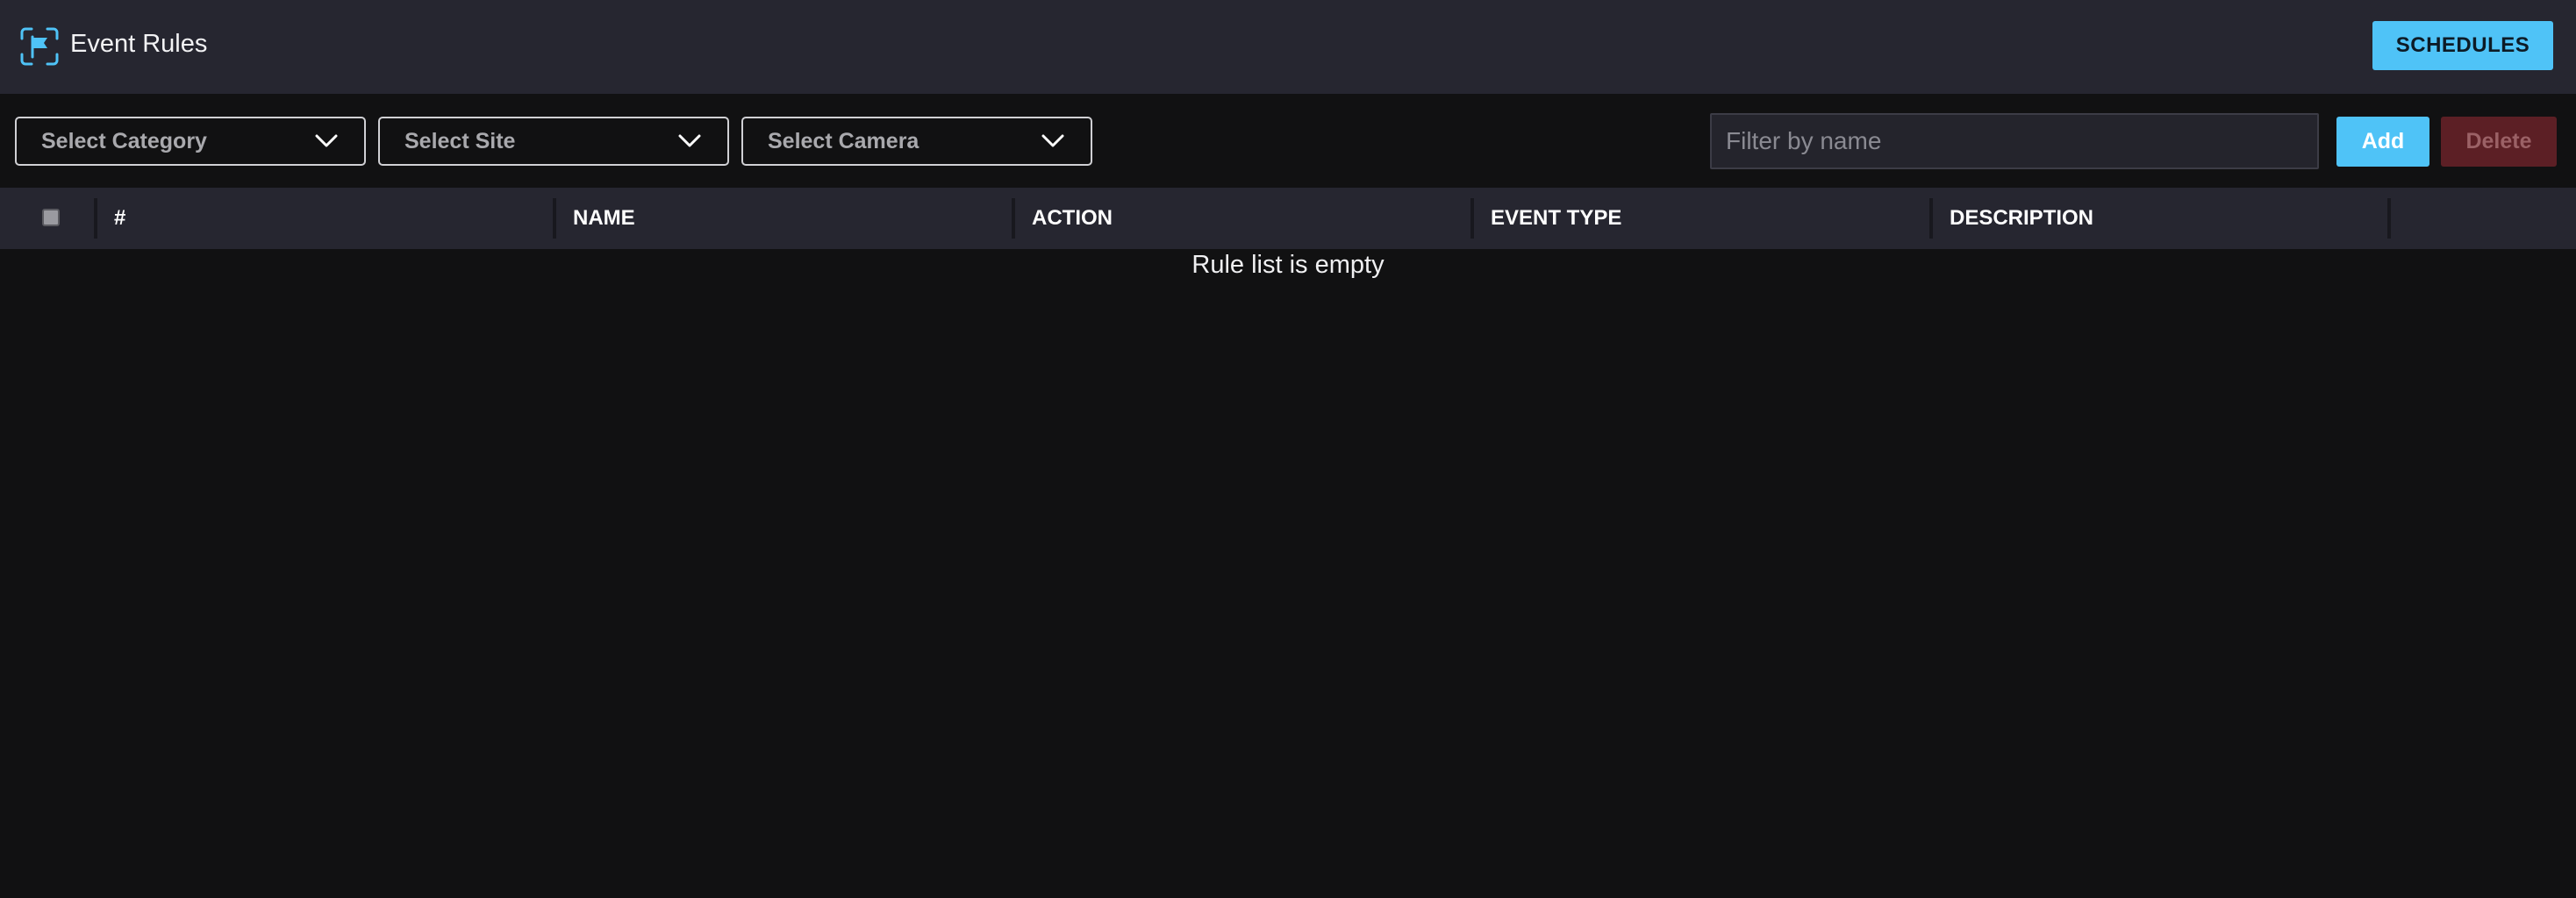  Describe the element at coordinates (51, 217) in the screenshot. I see `select-all-checkbox` at that location.